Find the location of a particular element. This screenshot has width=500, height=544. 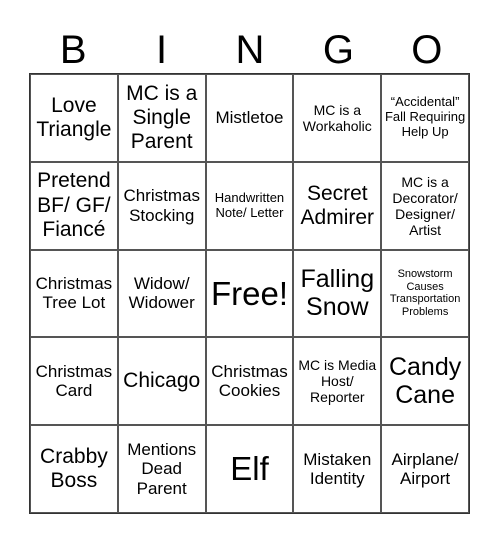

bingo-cell: Christmas Stocking is located at coordinates (161, 205).